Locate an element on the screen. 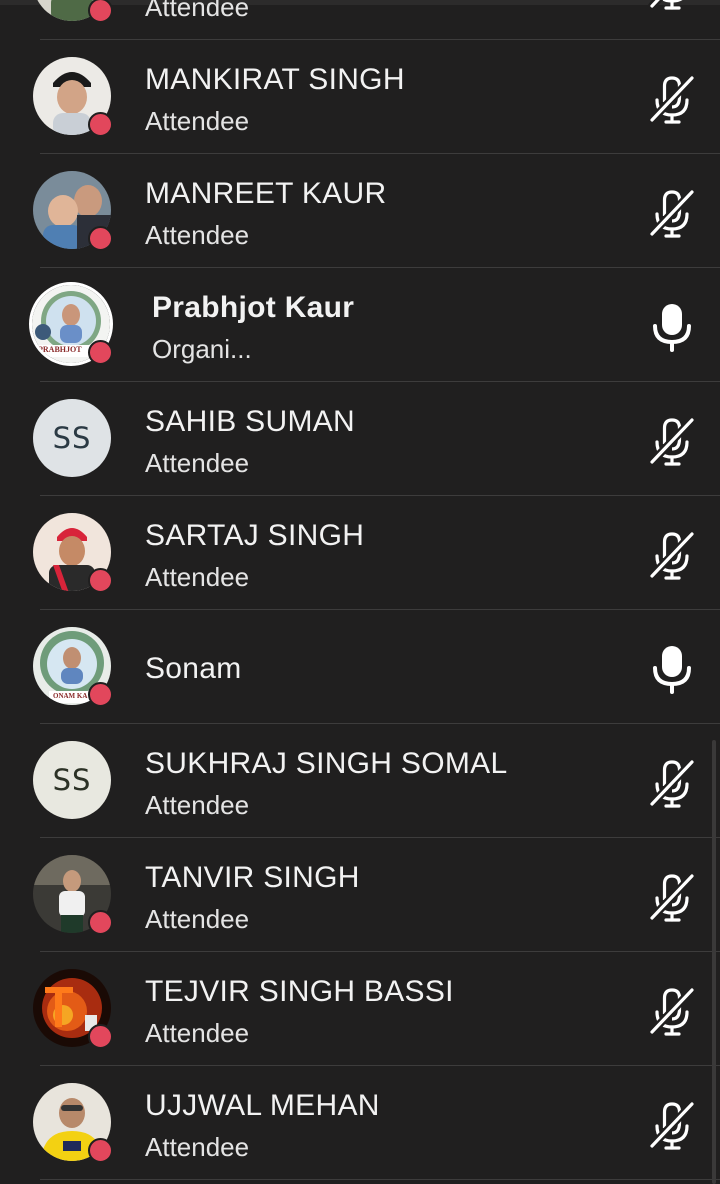 The width and height of the screenshot is (720, 1184). participant-name: UJJWAL MEHAN is located at coordinates (262, 1105).